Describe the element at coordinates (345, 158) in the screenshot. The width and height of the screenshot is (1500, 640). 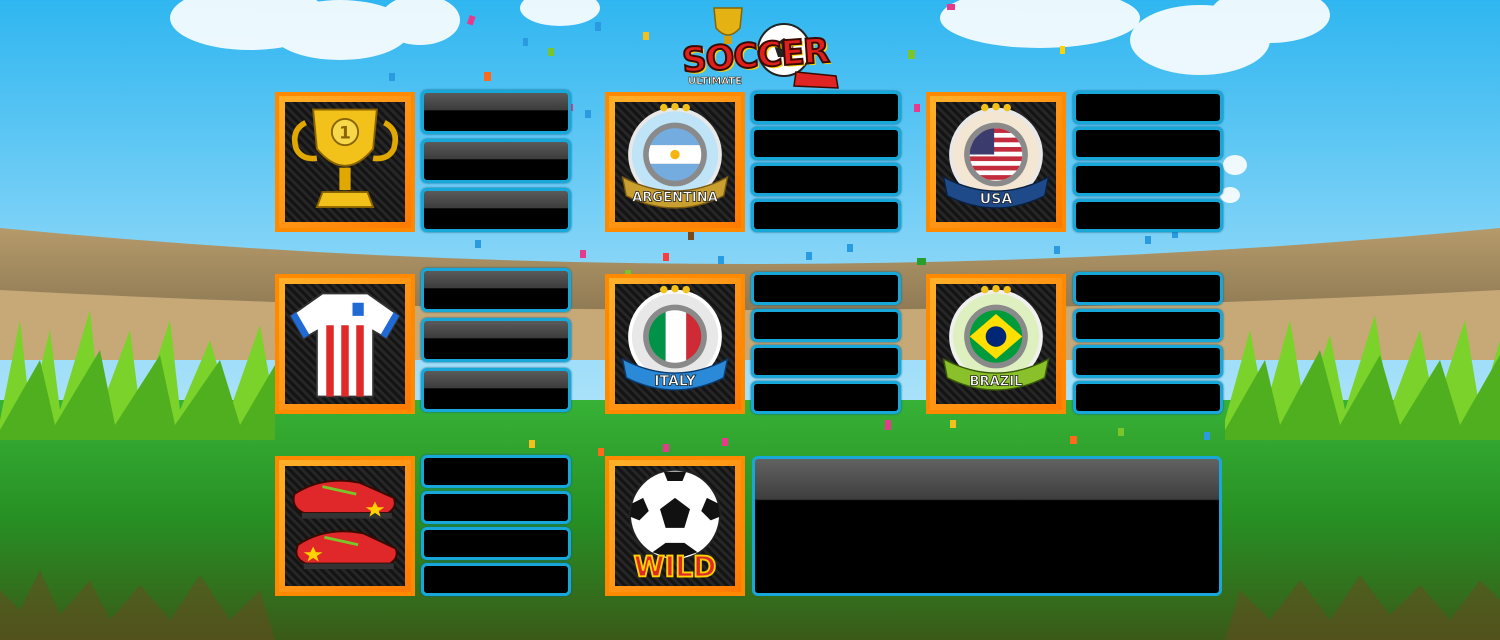
I see `trophy-icon: 1` at that location.